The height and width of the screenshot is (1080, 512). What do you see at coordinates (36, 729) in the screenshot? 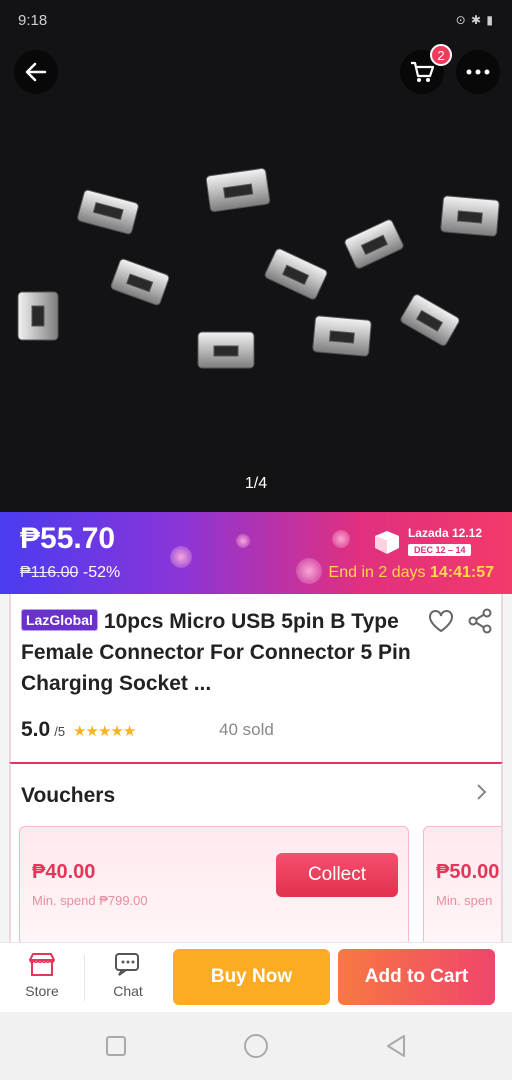
I see `rating-score: 5.0` at bounding box center [36, 729].